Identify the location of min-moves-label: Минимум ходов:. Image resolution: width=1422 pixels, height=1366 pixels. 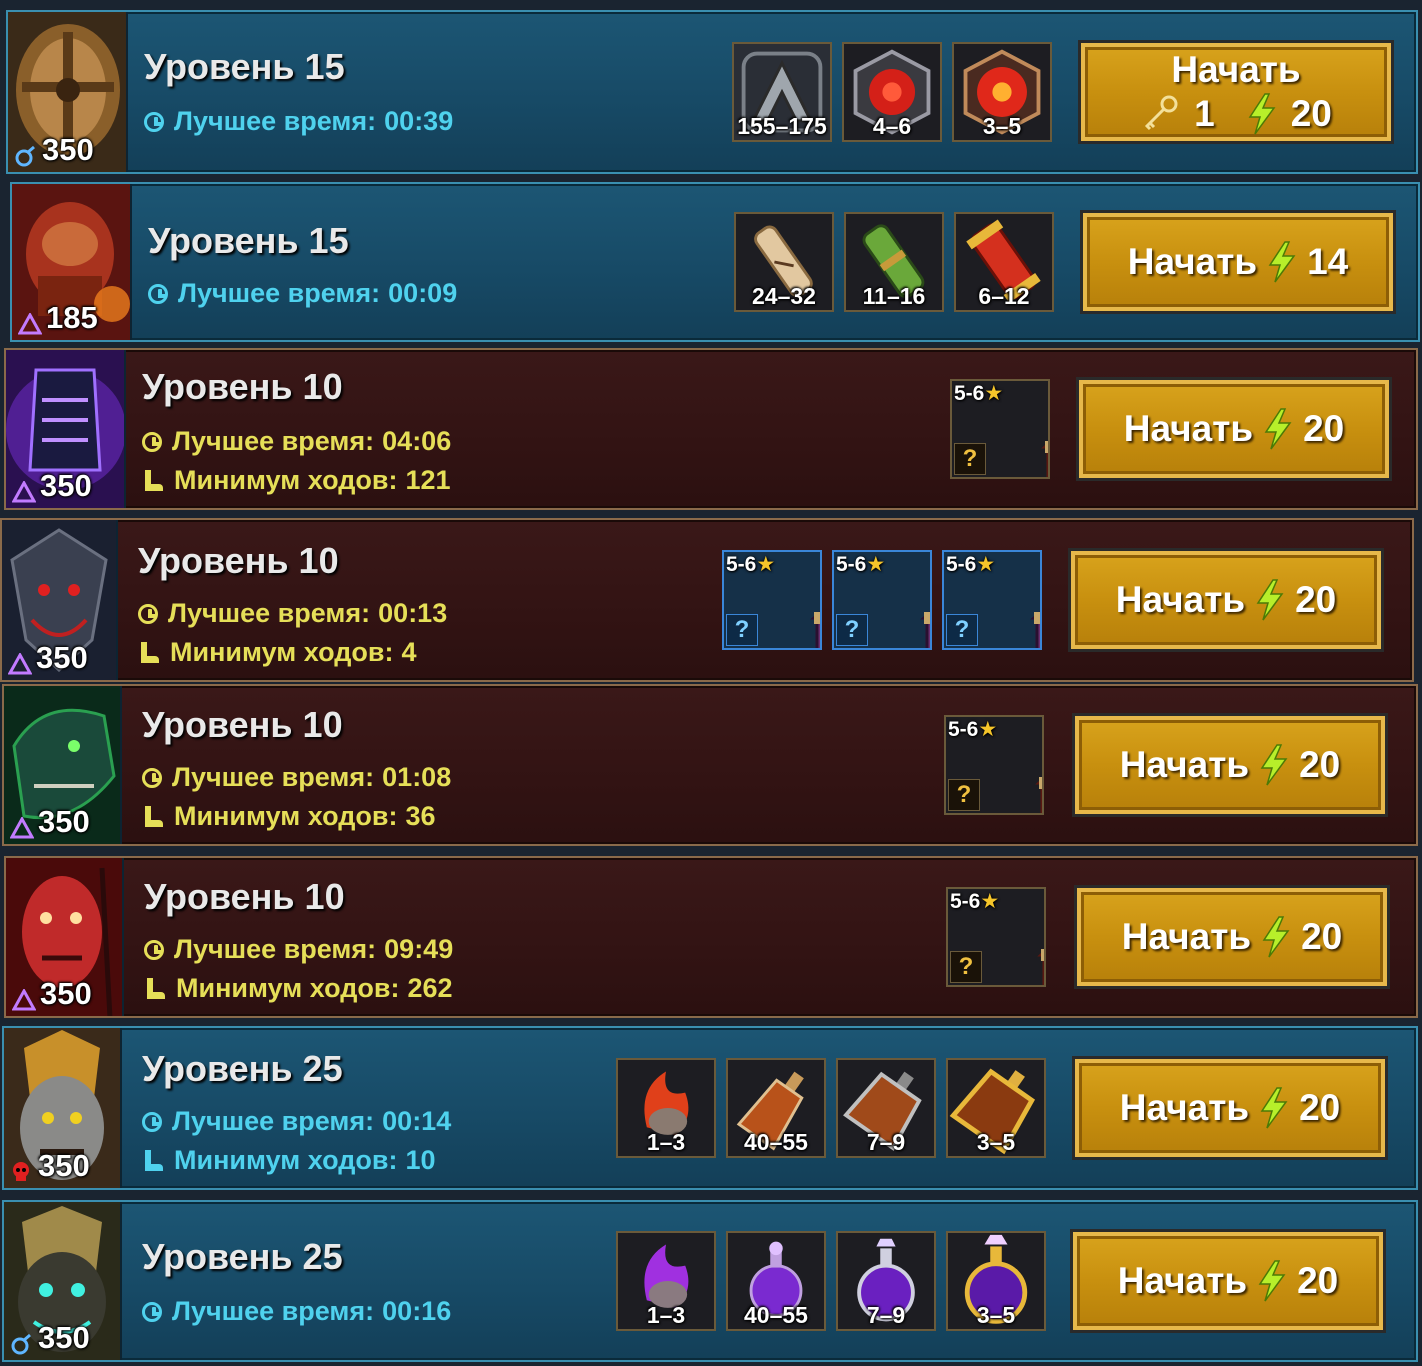
(288, 988).